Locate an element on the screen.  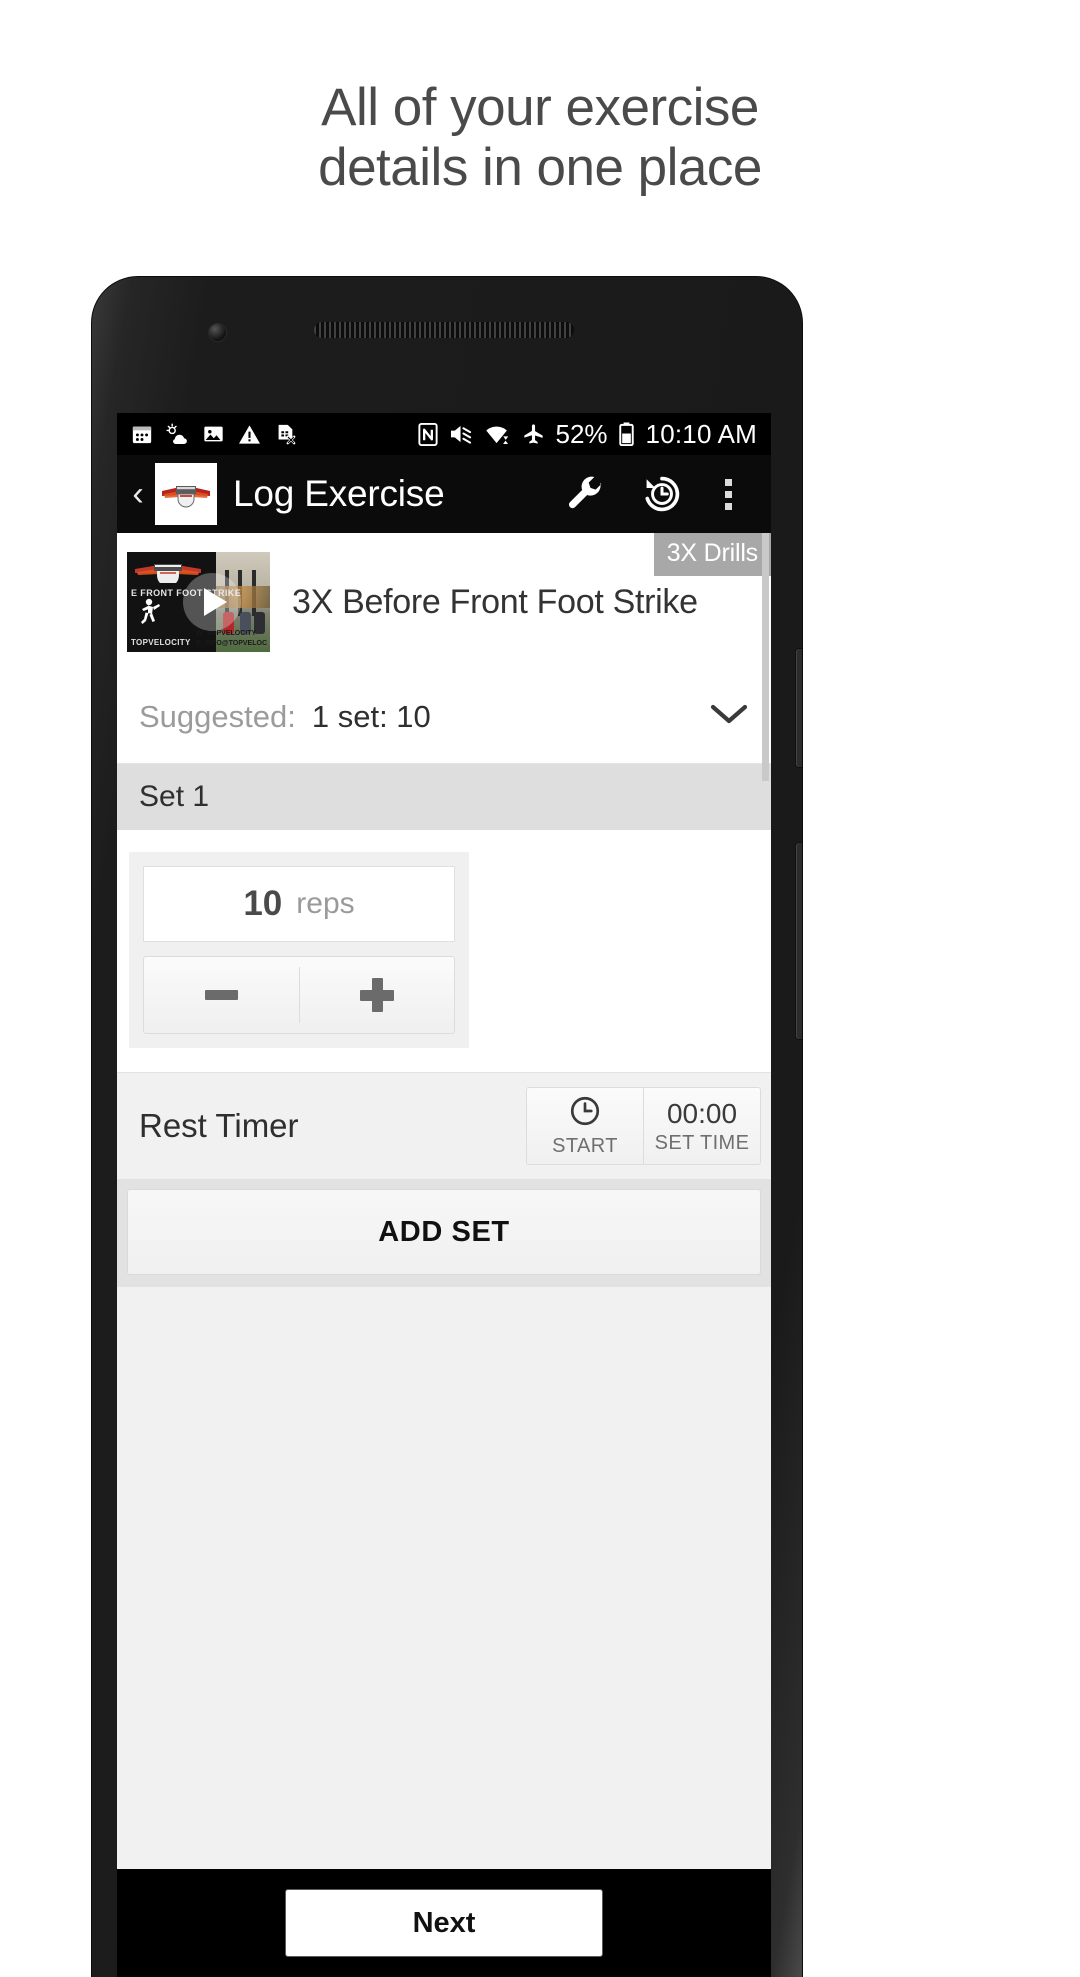
rest-timer-set-time-button: 00:00 SET TIME is located at coordinates (701, 1126).